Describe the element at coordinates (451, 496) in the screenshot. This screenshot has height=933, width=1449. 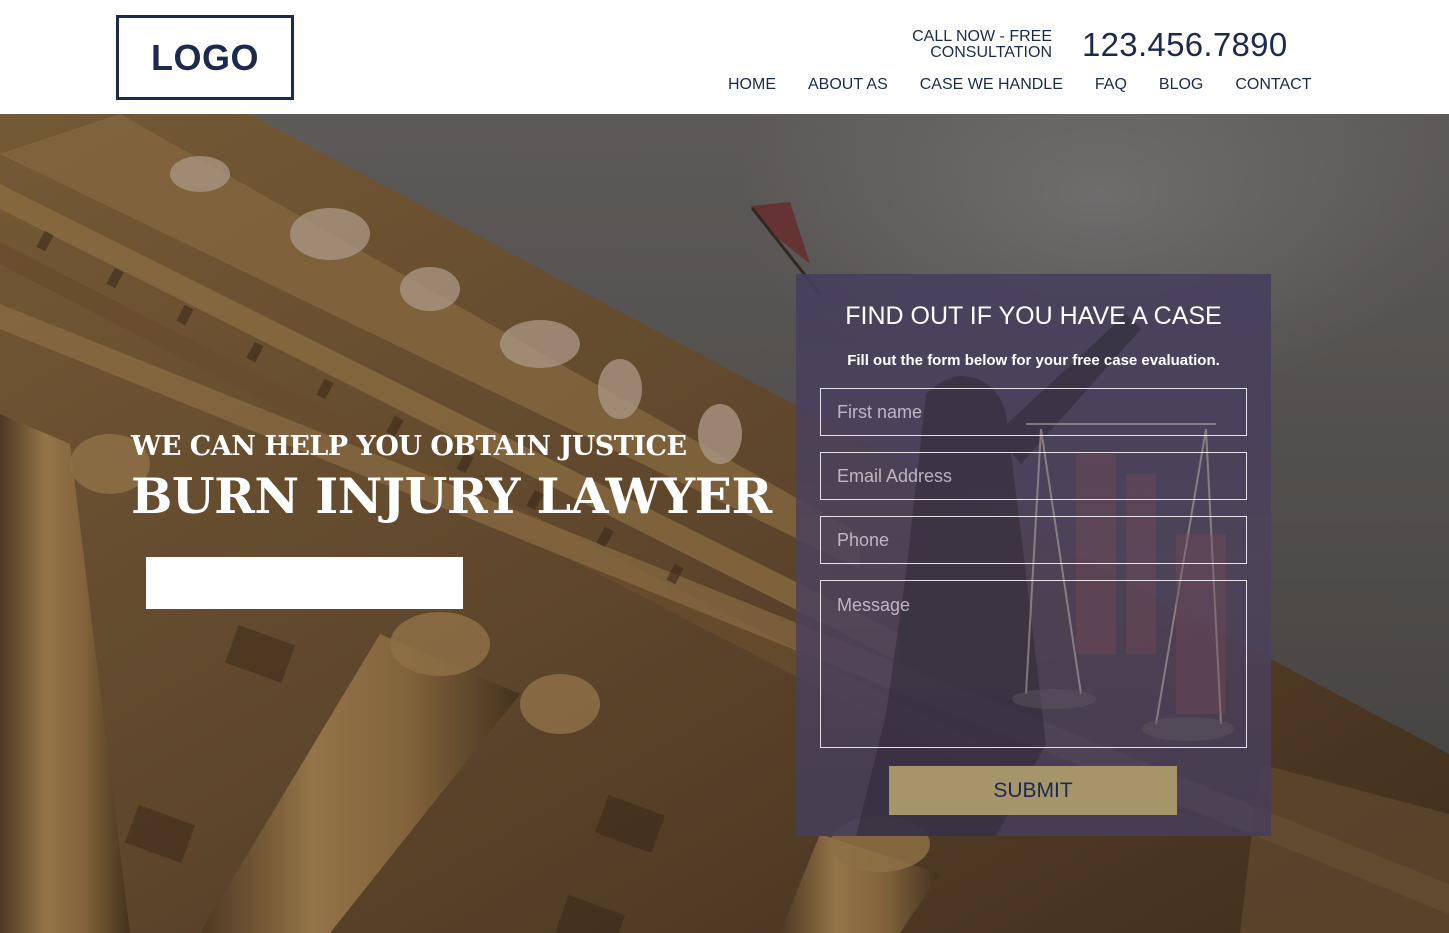
I see `hero-title: BURN INJURY LAWYER` at that location.